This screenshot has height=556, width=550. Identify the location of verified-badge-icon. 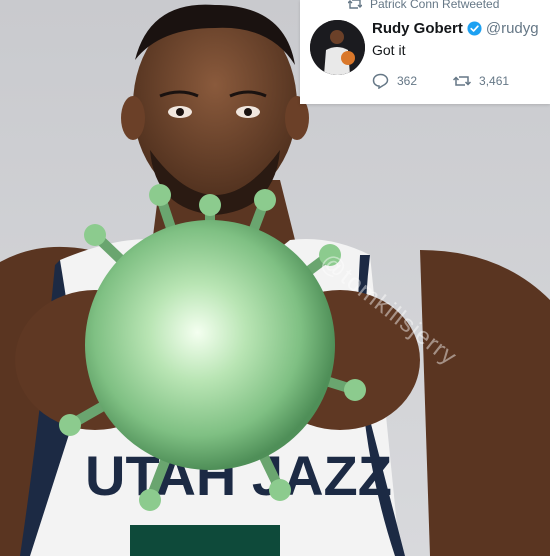
(474, 28).